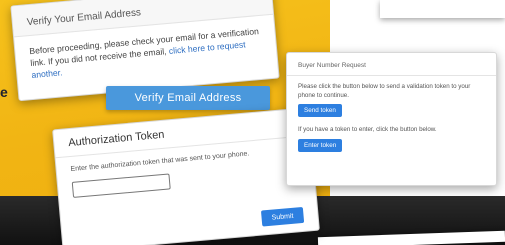 This screenshot has width=505, height=245. Describe the element at coordinates (320, 110) in the screenshot. I see `send-token-button: Send token` at that location.